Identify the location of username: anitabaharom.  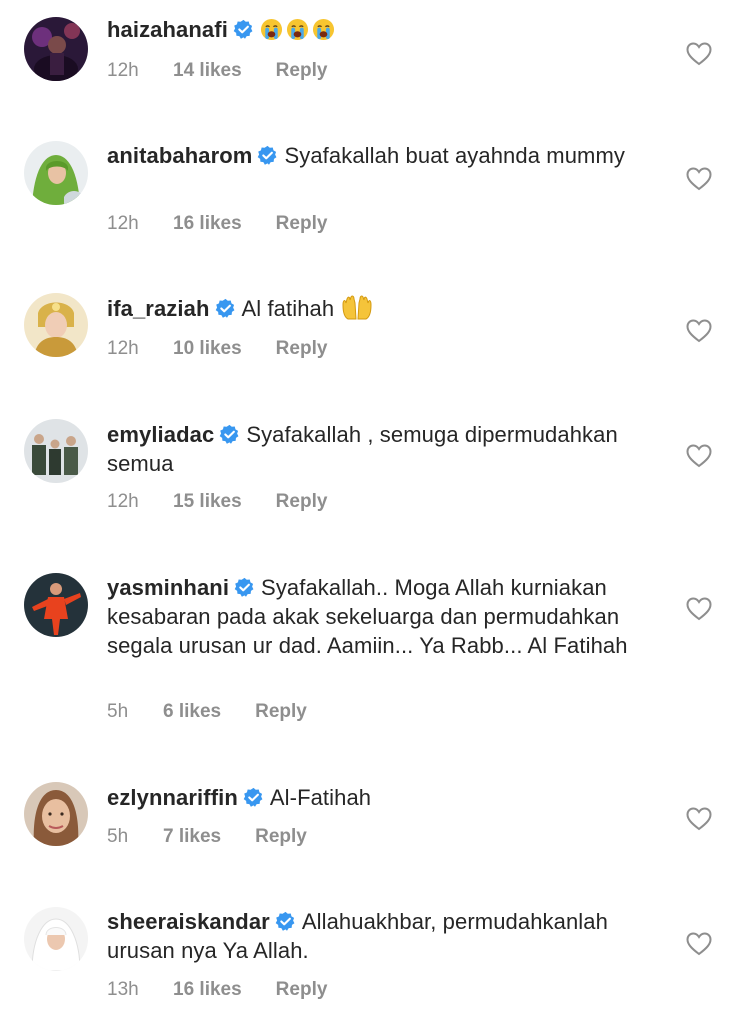
(179, 155).